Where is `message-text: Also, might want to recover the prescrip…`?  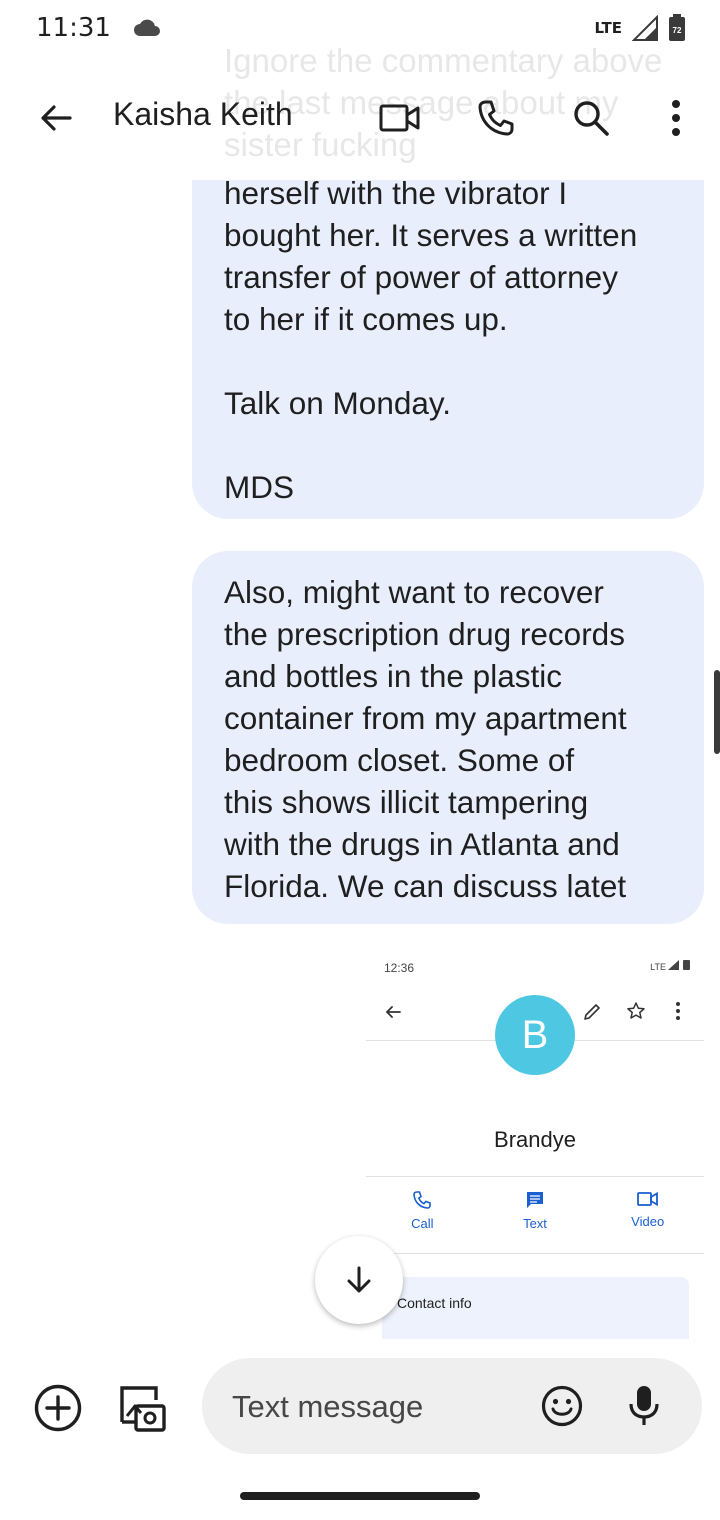 message-text: Also, might want to recover the prescrip… is located at coordinates (425, 739).